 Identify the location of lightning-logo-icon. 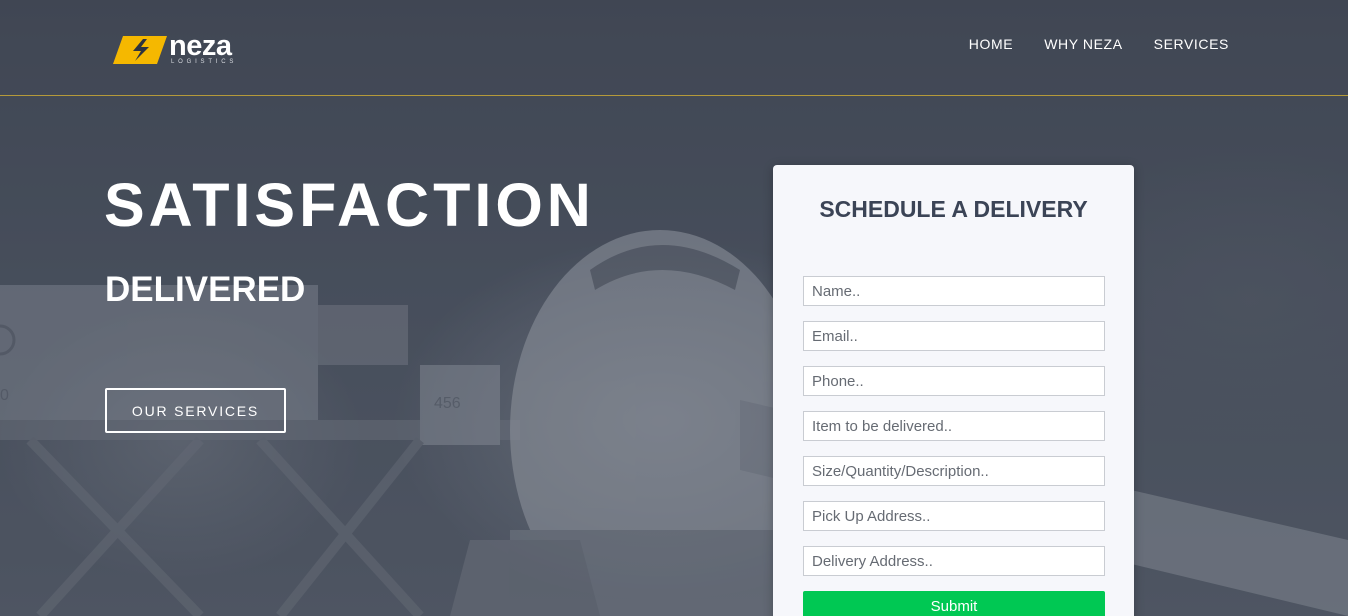
(140, 50).